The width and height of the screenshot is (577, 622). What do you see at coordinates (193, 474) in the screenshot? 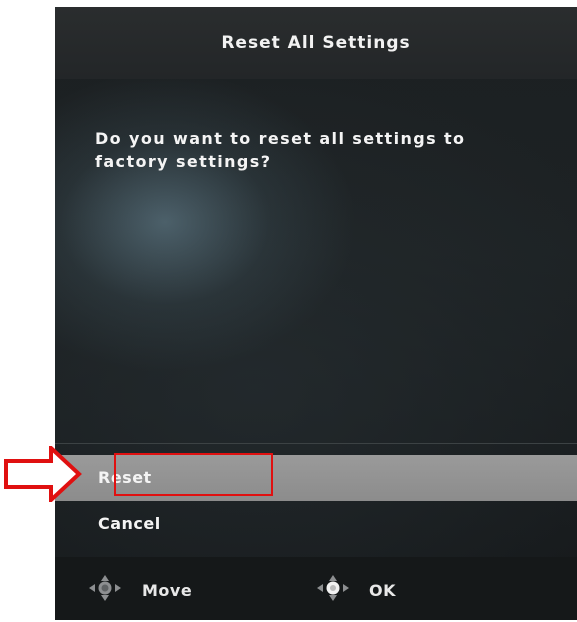
I see `highlight-box` at bounding box center [193, 474].